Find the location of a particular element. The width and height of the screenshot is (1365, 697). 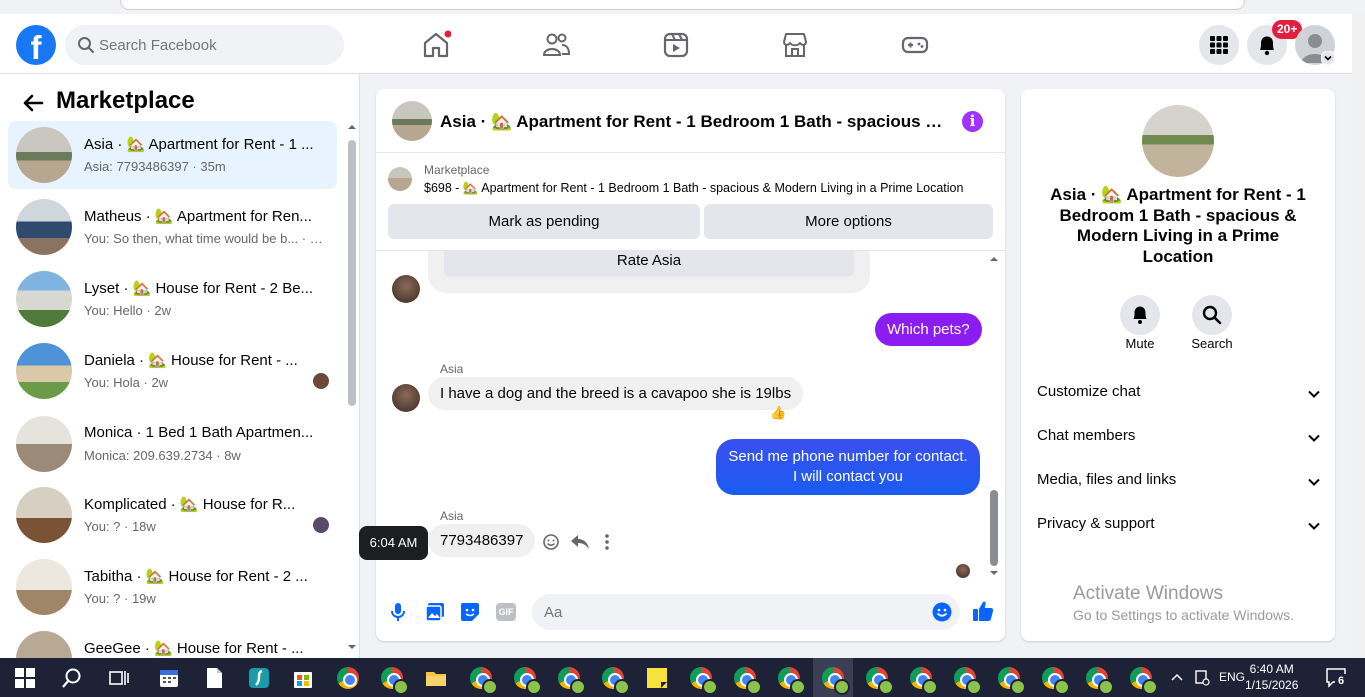

facebook-logo: f is located at coordinates (36, 45).